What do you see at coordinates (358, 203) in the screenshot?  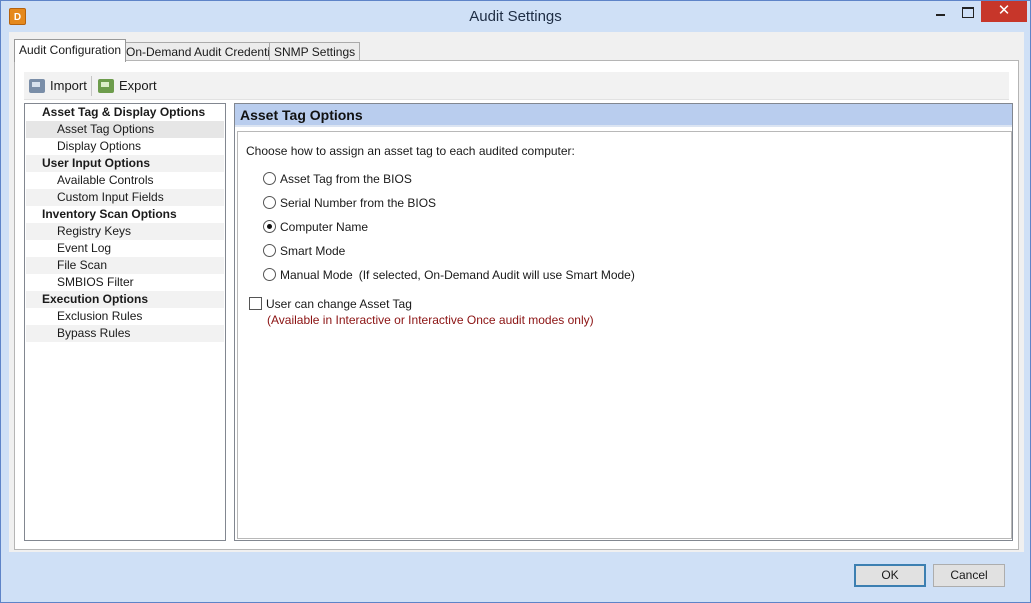 I see `radio-label: Serial Number from the BIOS` at bounding box center [358, 203].